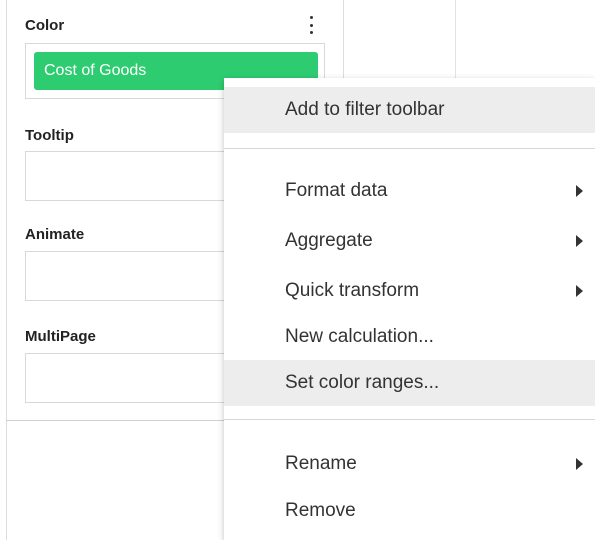 This screenshot has width=595, height=540. Describe the element at coordinates (409, 464) in the screenshot. I see `menu-item-rename: Rename` at that location.